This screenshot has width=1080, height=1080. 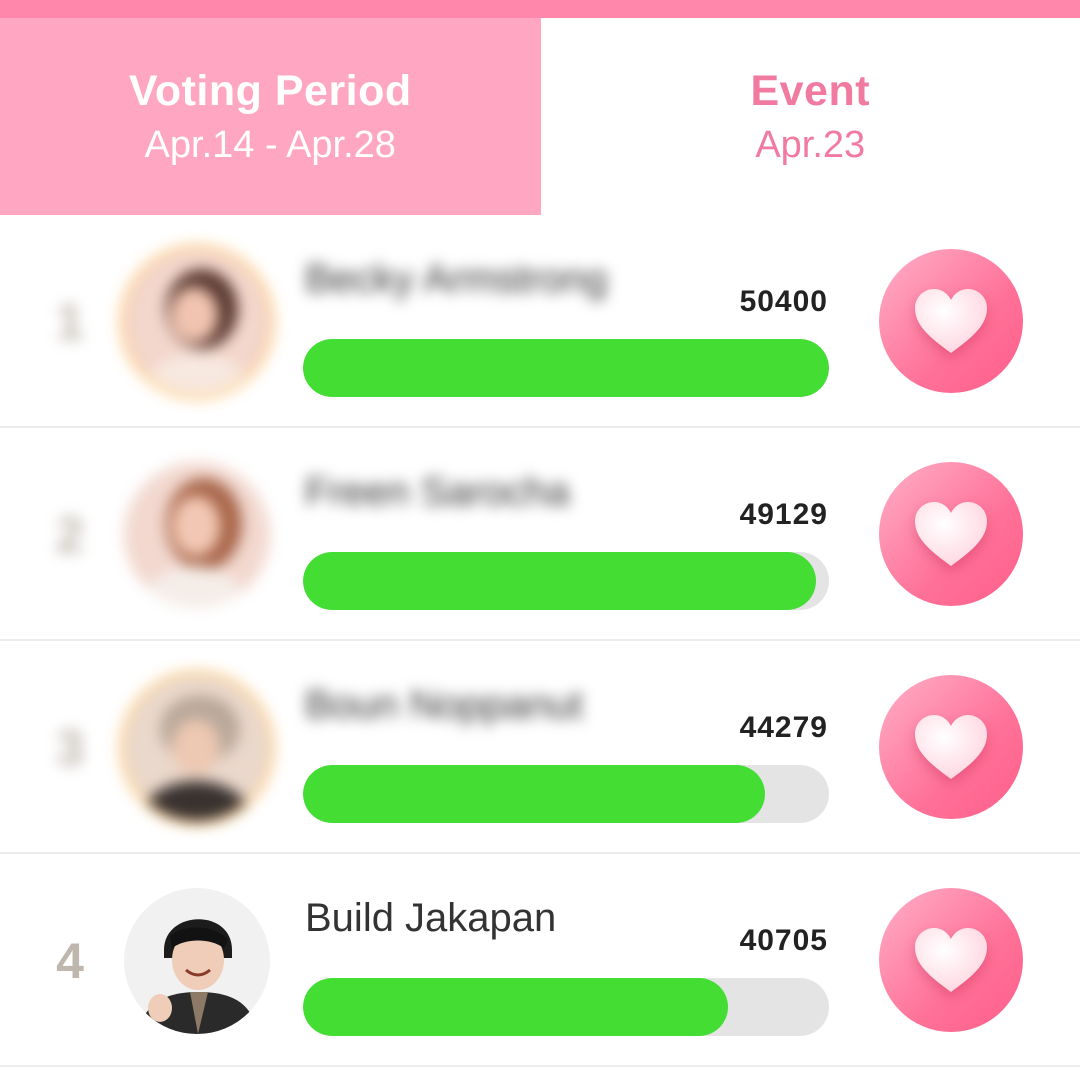 I want to click on tab-event-dates: Apr.23, so click(x=810, y=144).